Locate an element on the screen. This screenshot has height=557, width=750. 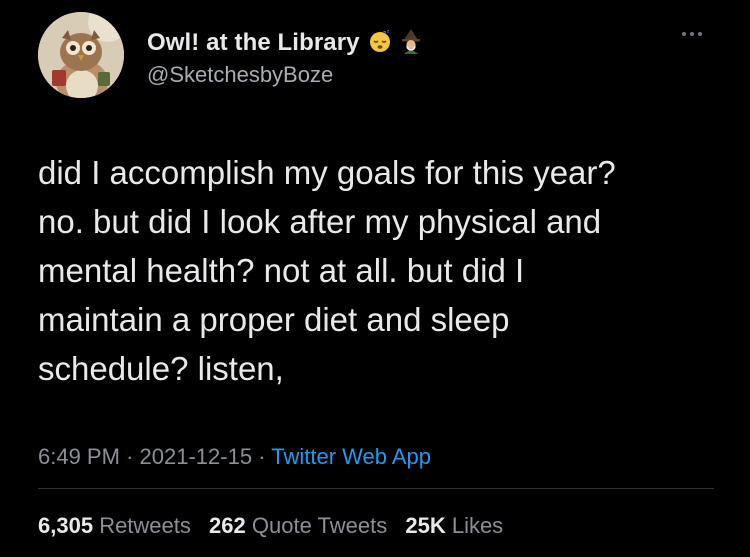
tweet-text-line: mental health? not at all. but did I is located at coordinates (281, 270).